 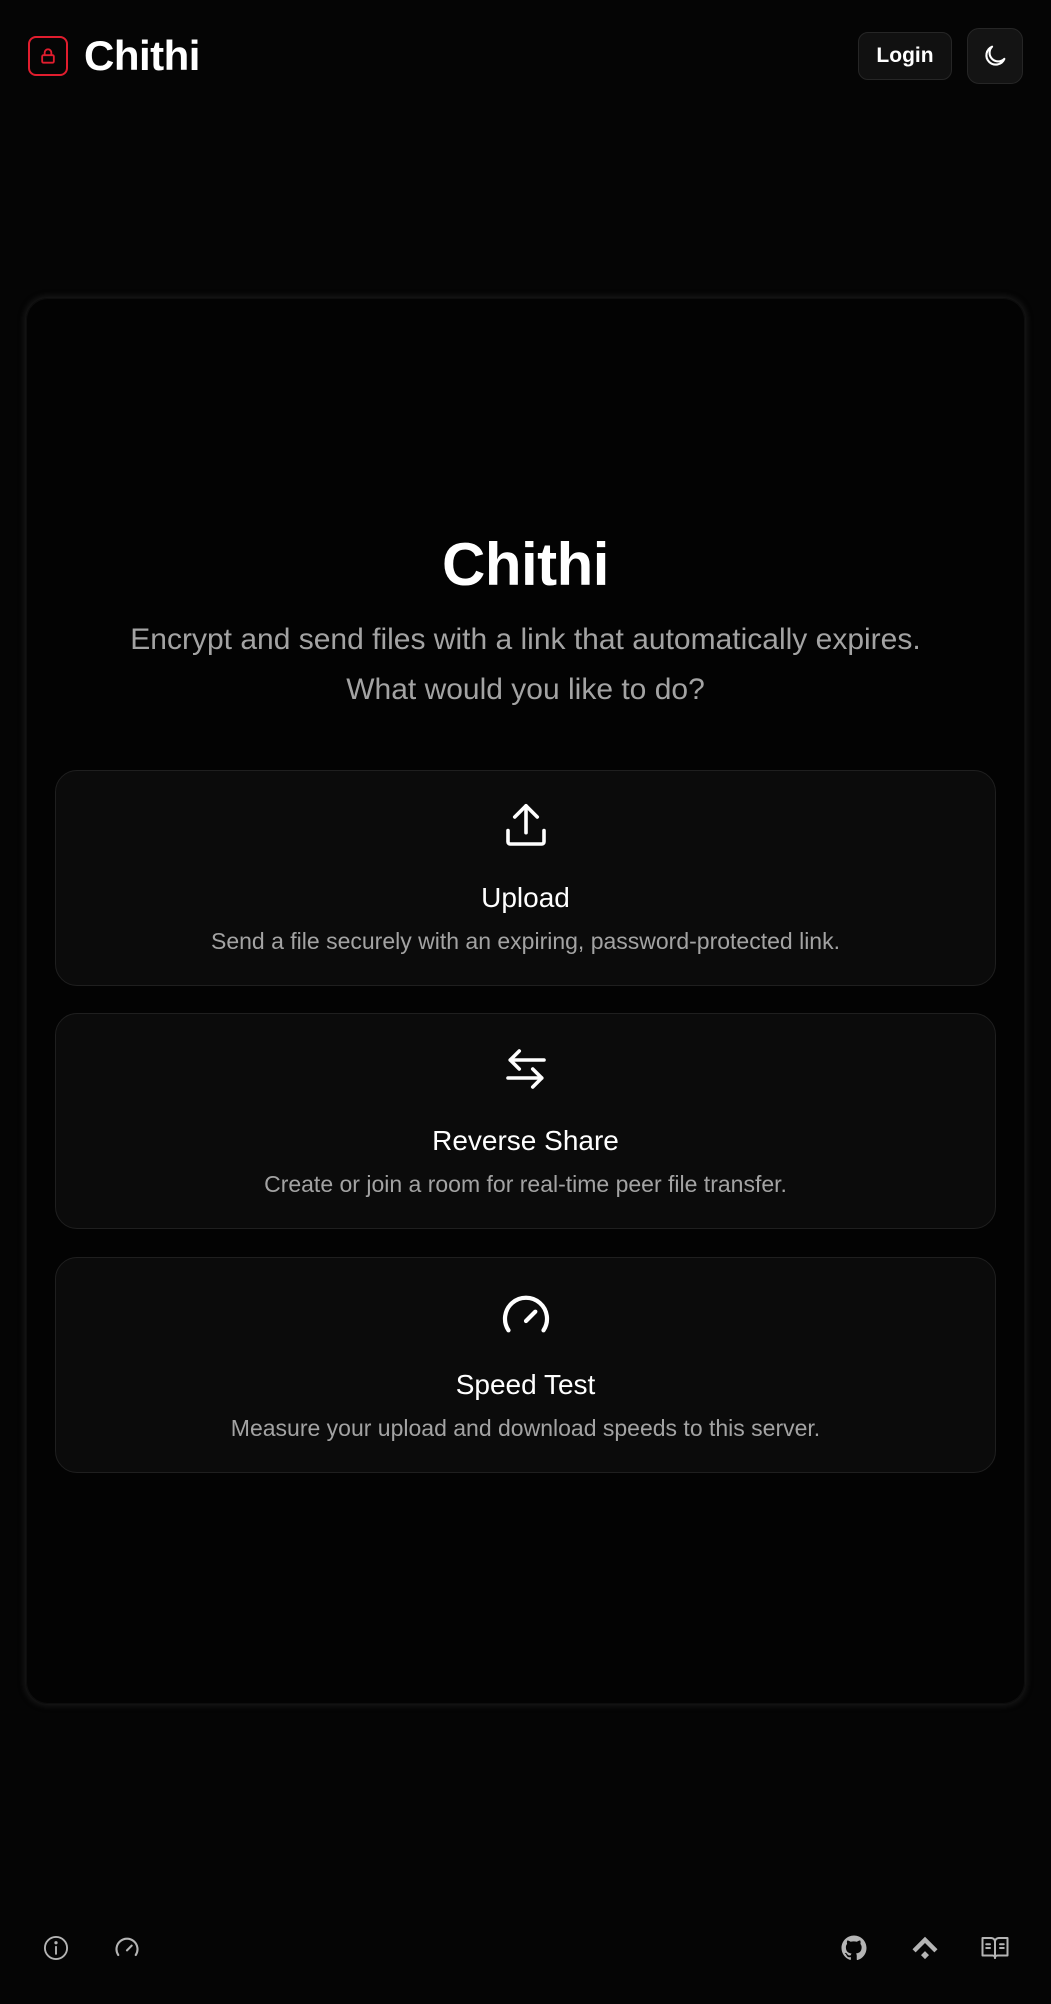 I want to click on subtitle-line-2: What would you like to do?, so click(x=525, y=689).